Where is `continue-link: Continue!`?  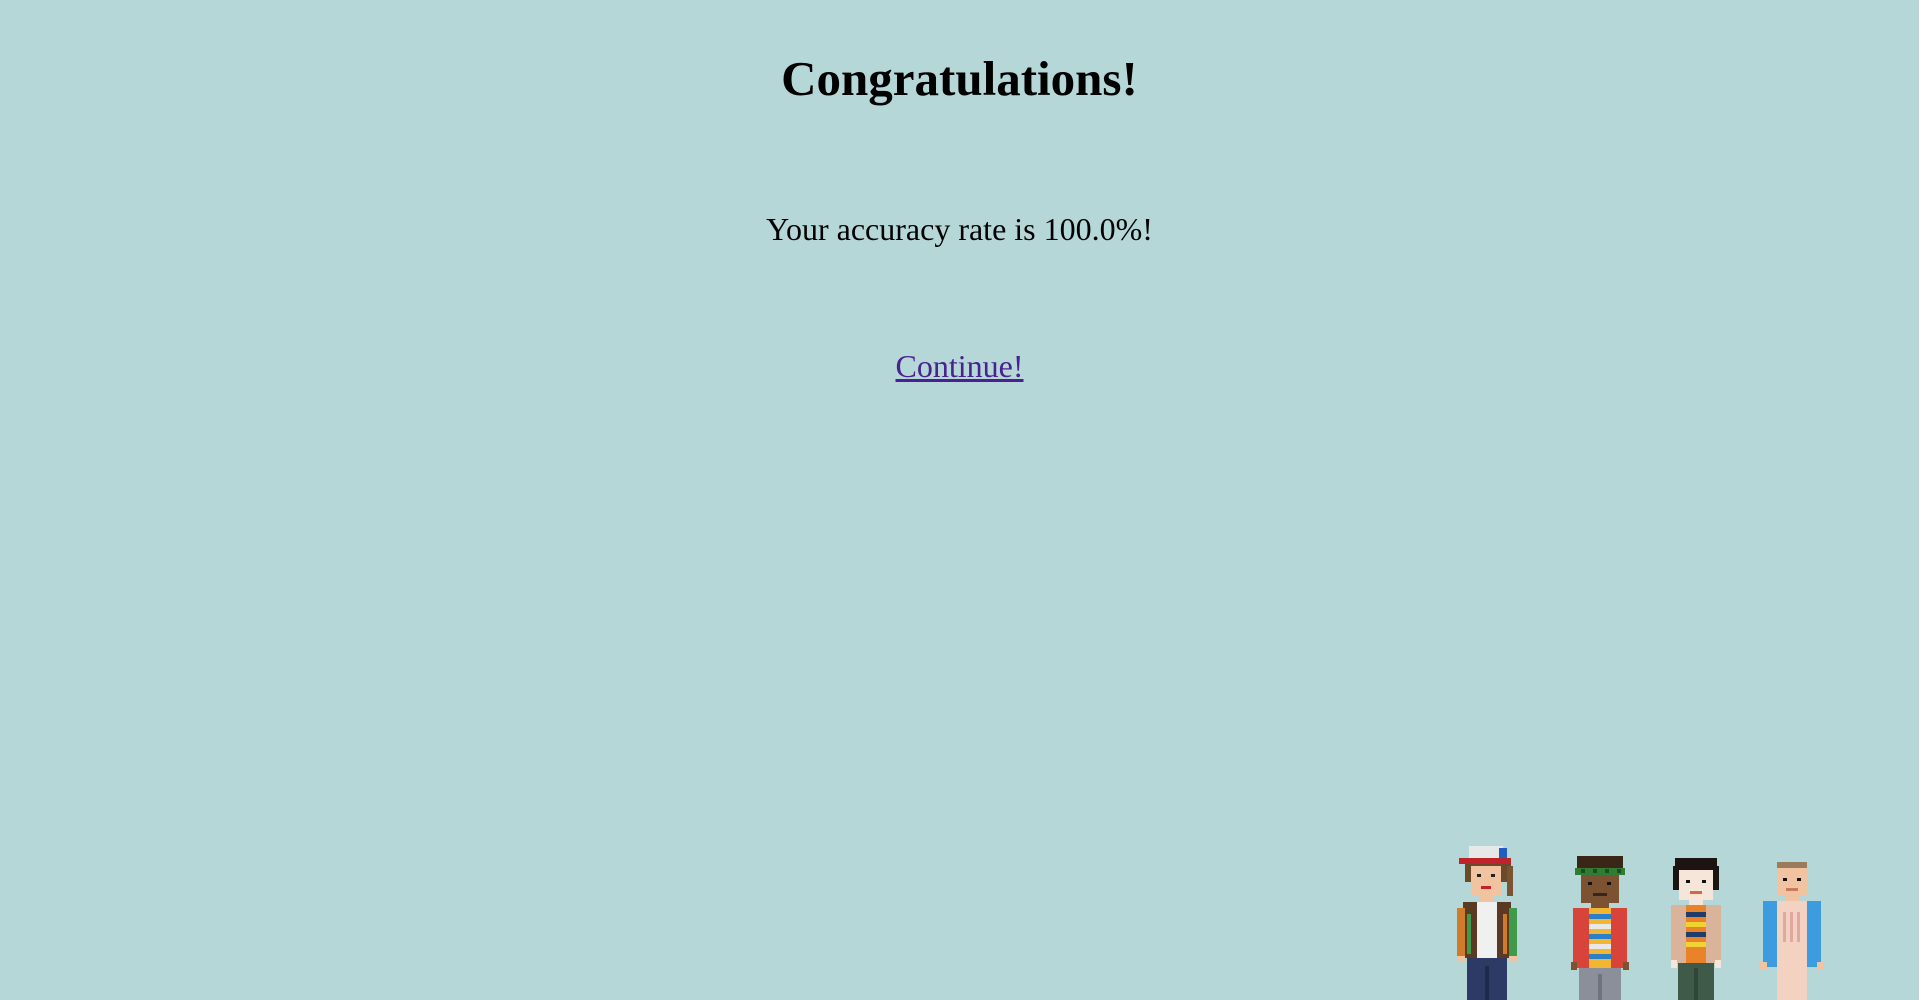
continue-link: Continue! is located at coordinates (960, 366).